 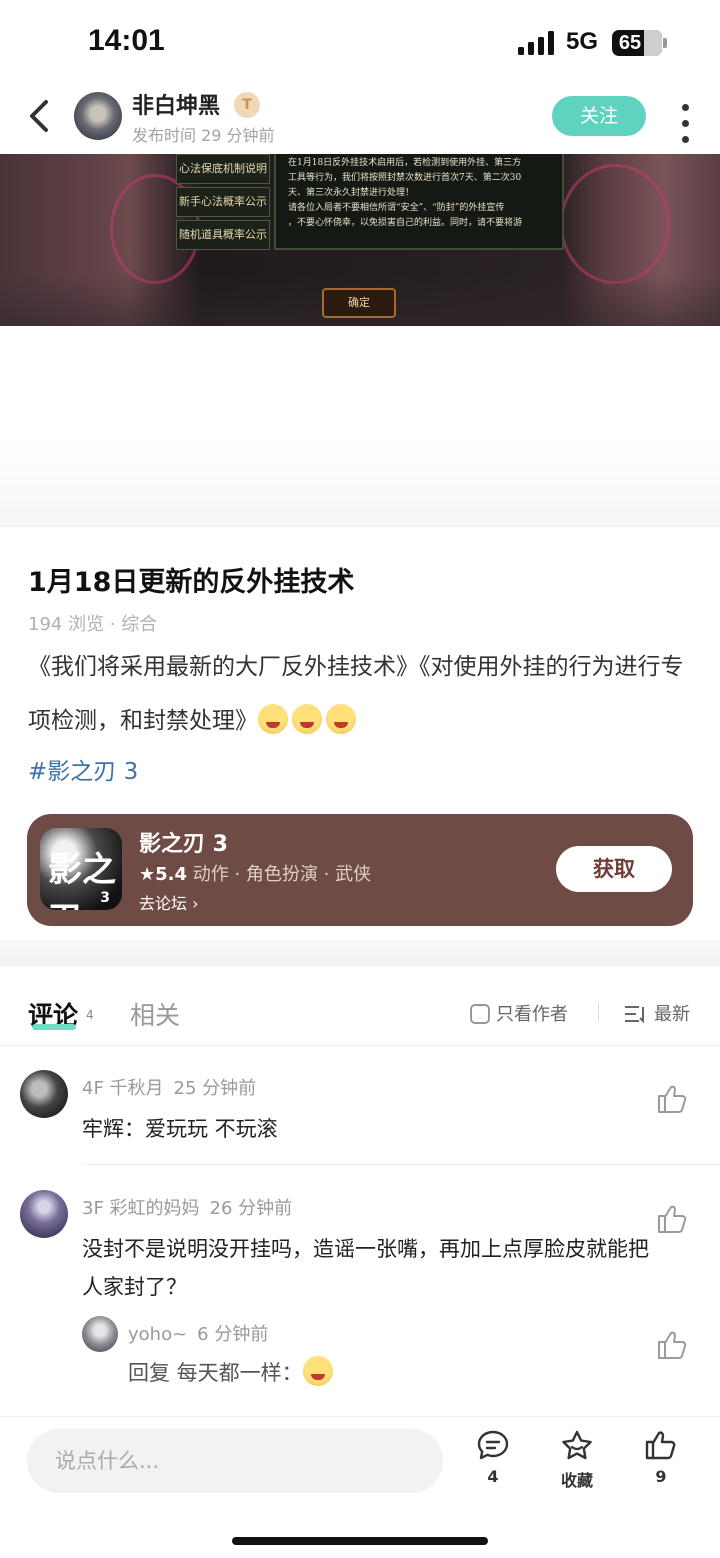 I want to click on comment-floor-user: 3F 彩虹的妈妈, so click(x=141, y=1208).